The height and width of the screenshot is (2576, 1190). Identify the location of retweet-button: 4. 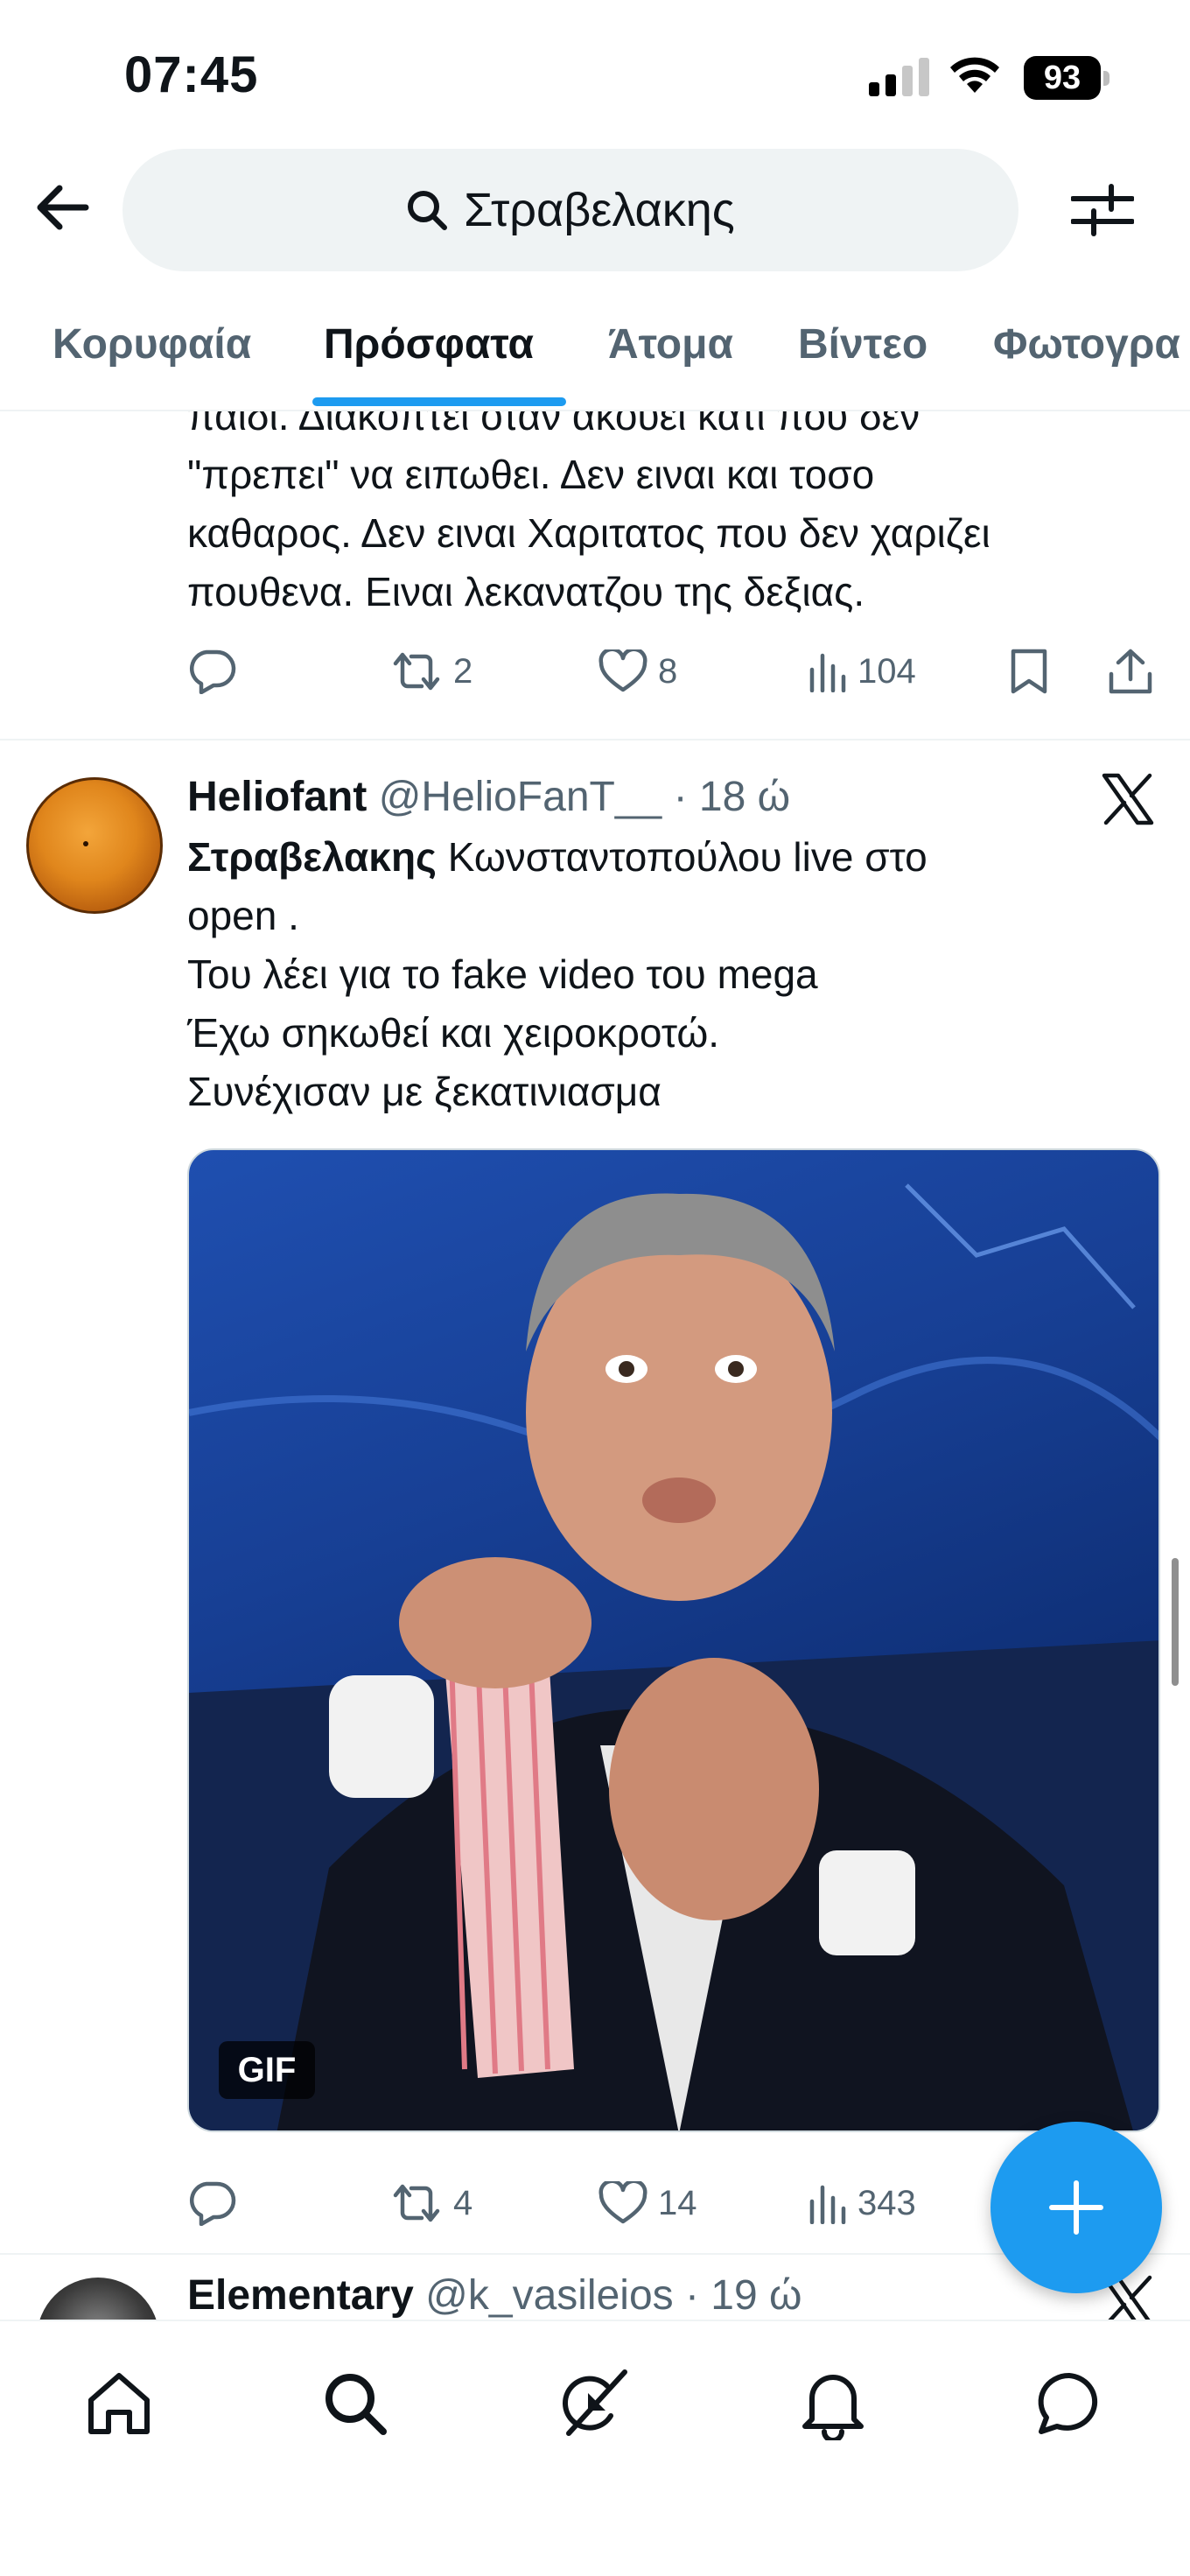
(431, 2203).